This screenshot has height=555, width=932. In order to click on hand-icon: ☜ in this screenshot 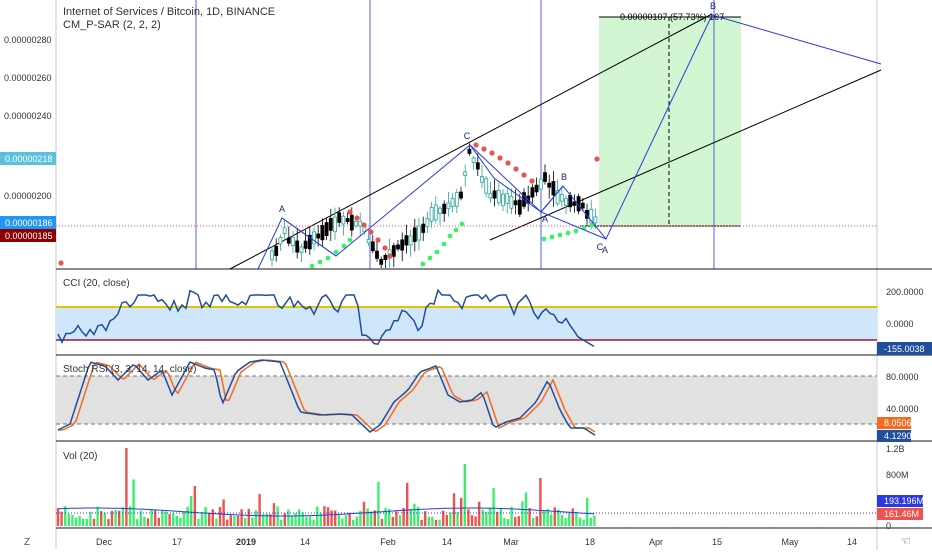, I will do `click(905, 541)`.